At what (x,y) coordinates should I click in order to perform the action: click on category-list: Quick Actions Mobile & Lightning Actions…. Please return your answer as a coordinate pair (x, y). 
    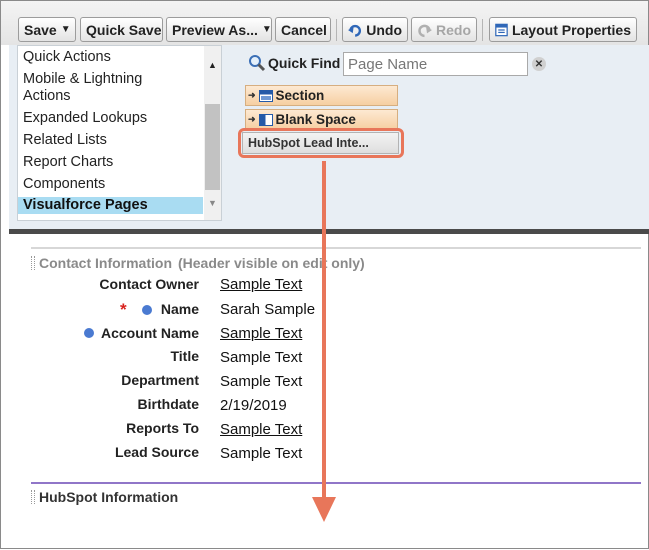
    Looking at the image, I should click on (119, 133).